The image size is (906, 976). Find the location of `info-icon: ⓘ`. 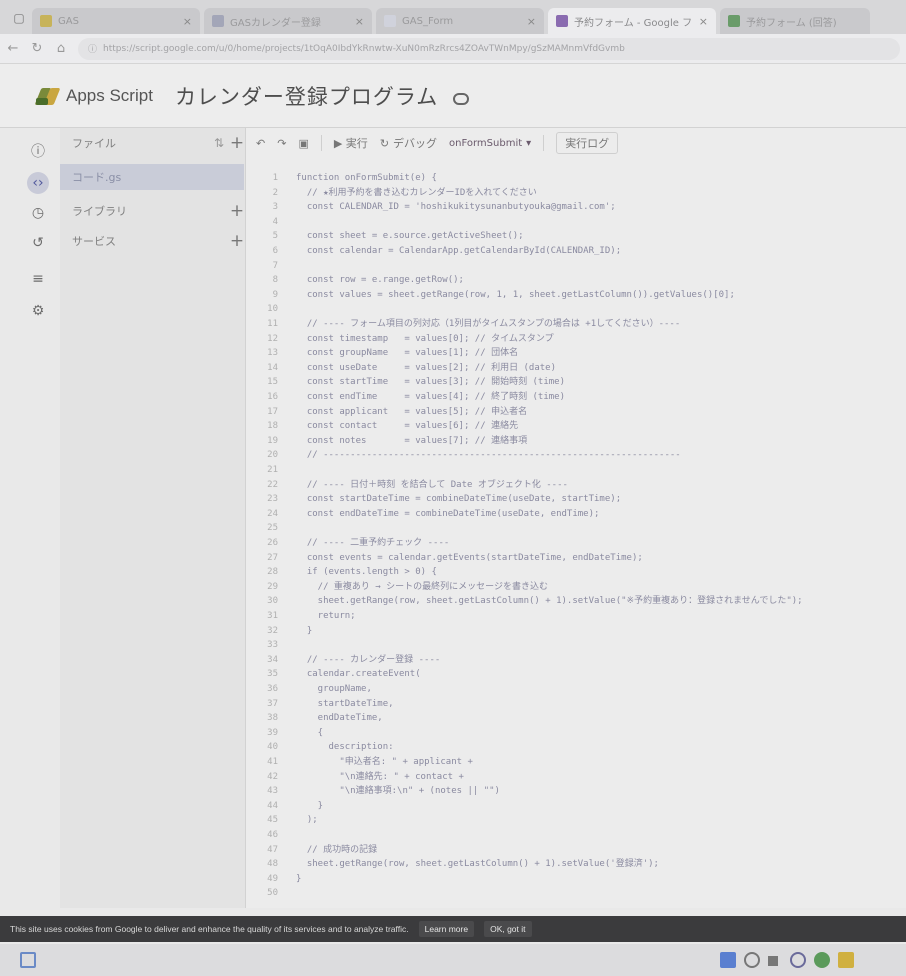

info-icon: ⓘ is located at coordinates (38, 151).